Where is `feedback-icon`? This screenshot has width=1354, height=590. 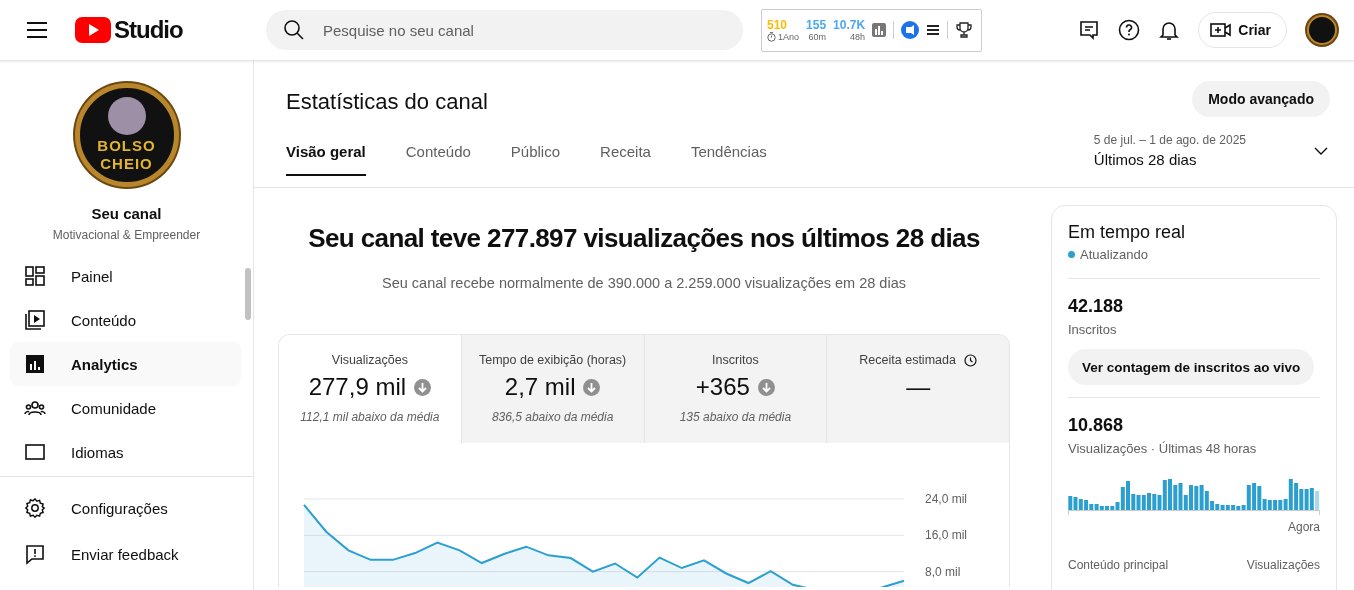
feedback-icon is located at coordinates (35, 554).